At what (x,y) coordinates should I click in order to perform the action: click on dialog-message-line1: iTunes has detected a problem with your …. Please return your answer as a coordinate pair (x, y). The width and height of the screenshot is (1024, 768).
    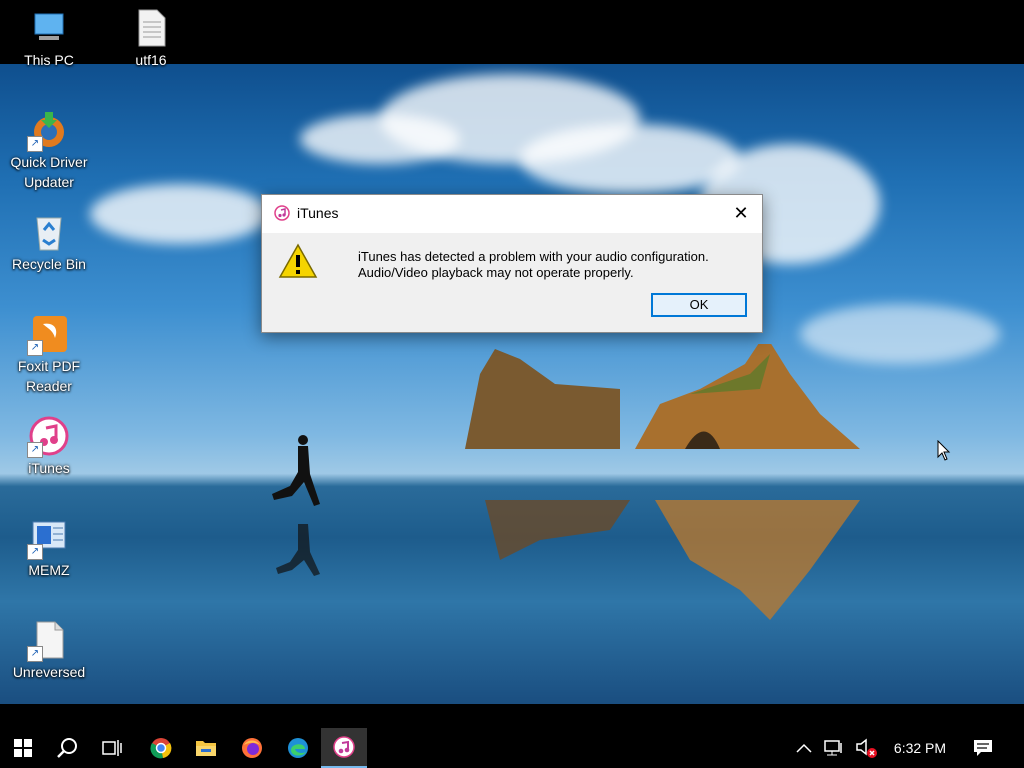
    Looking at the image, I should click on (533, 256).